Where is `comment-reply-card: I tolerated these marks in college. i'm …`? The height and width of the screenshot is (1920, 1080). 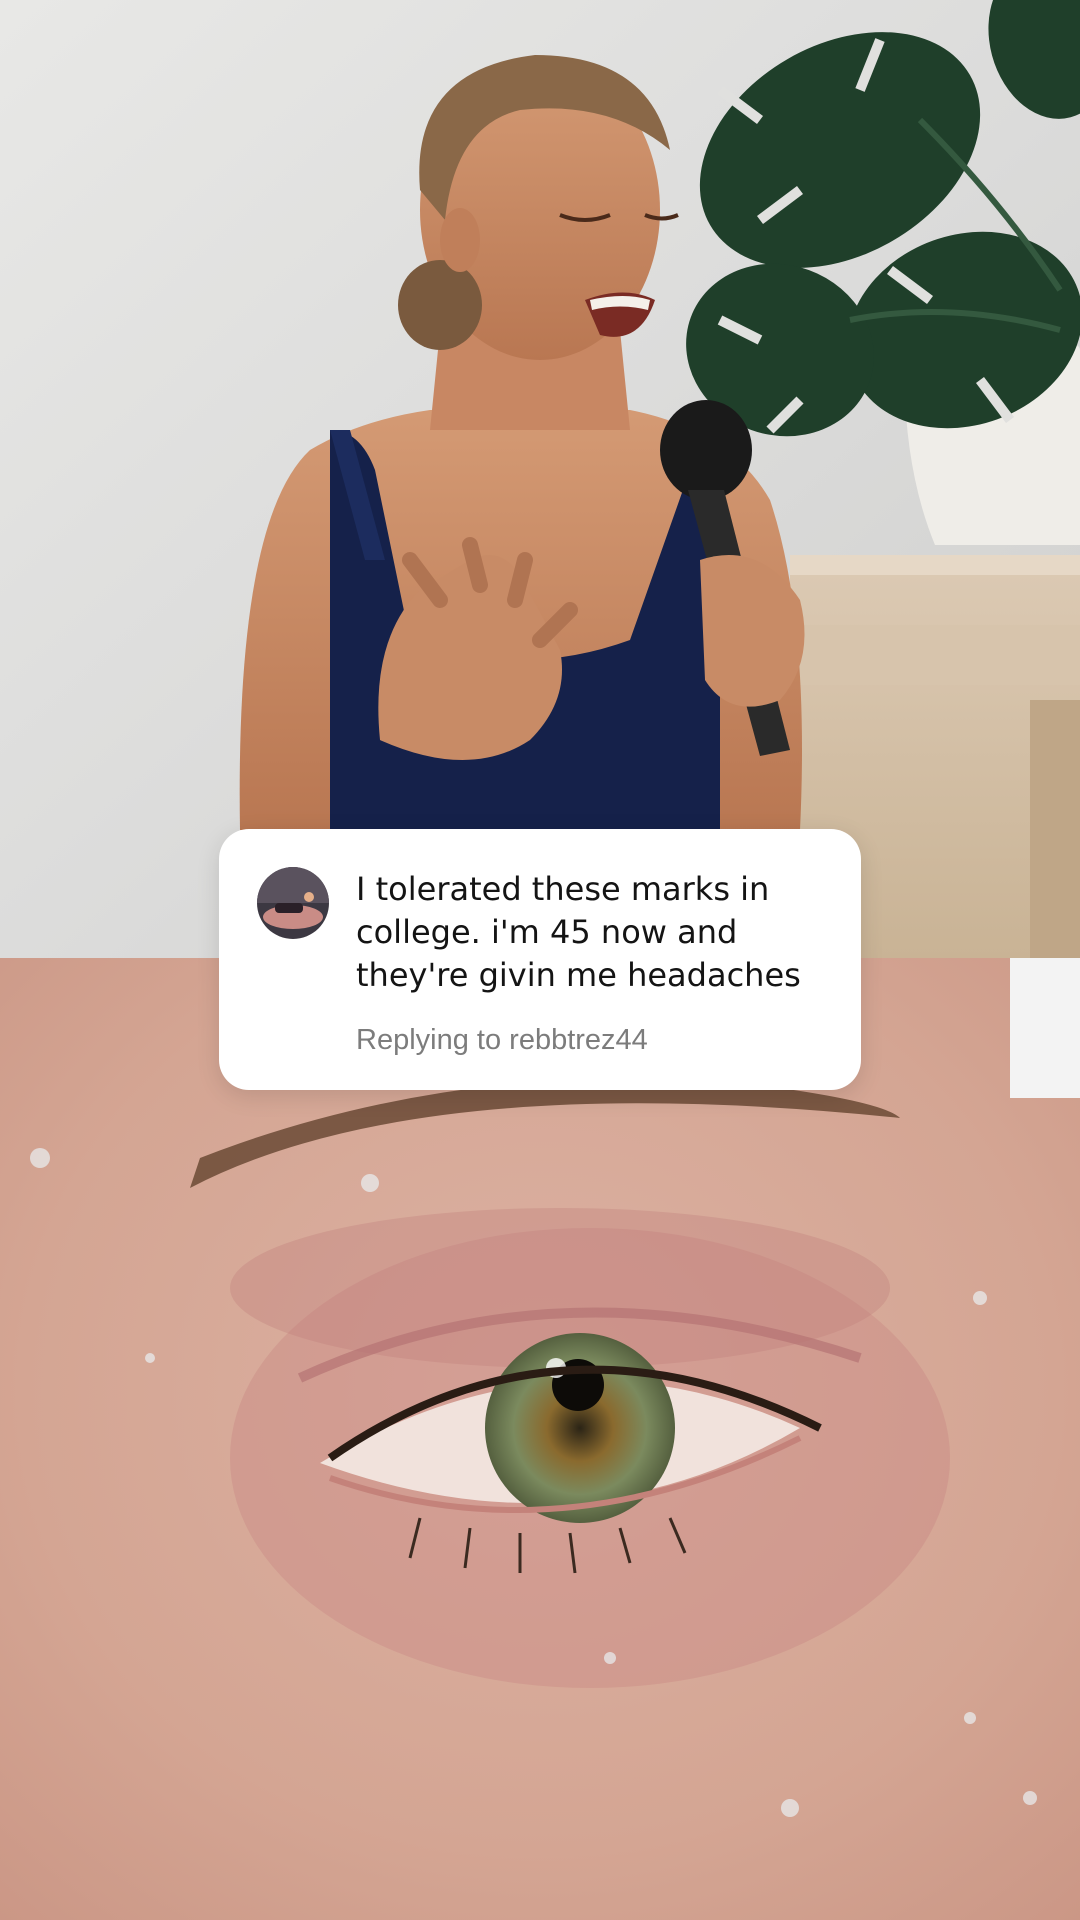 comment-reply-card: I tolerated these marks in college. i'm … is located at coordinates (540, 959).